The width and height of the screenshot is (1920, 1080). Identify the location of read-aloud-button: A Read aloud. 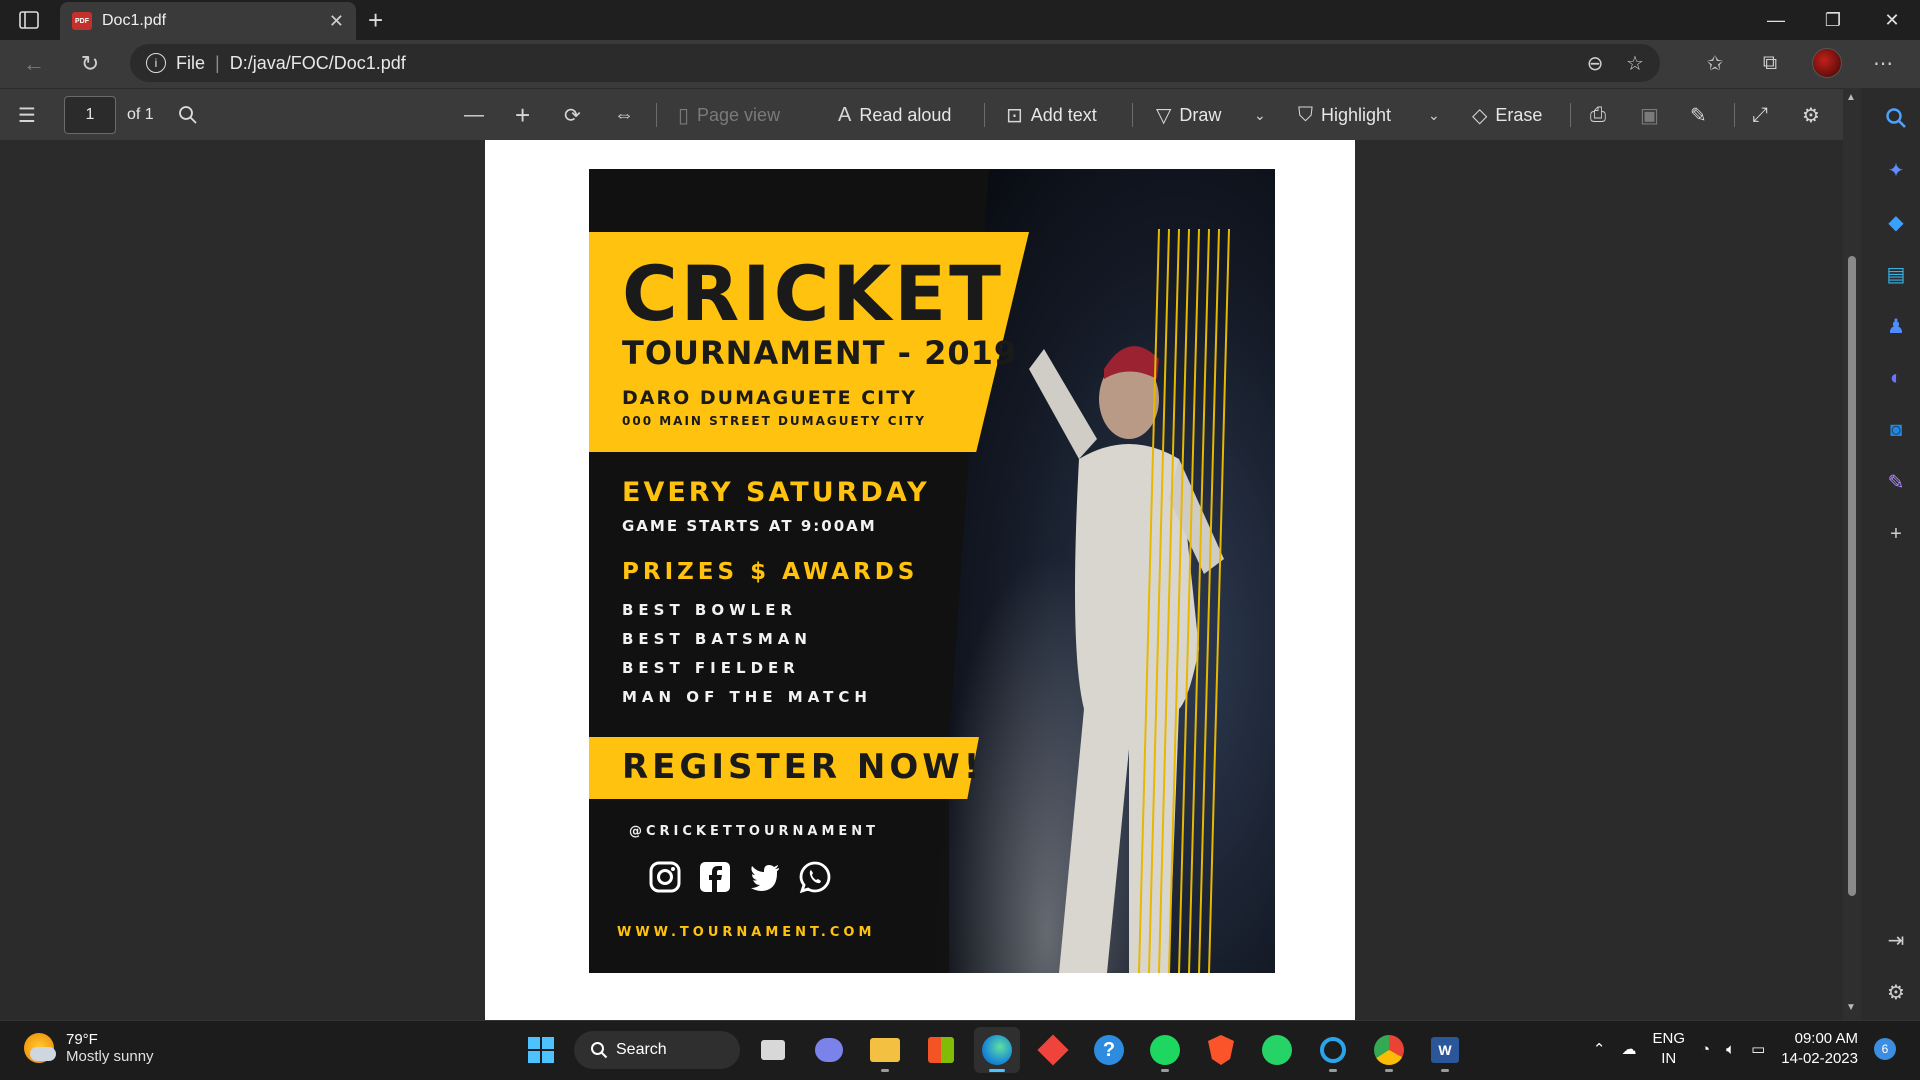
(894, 115).